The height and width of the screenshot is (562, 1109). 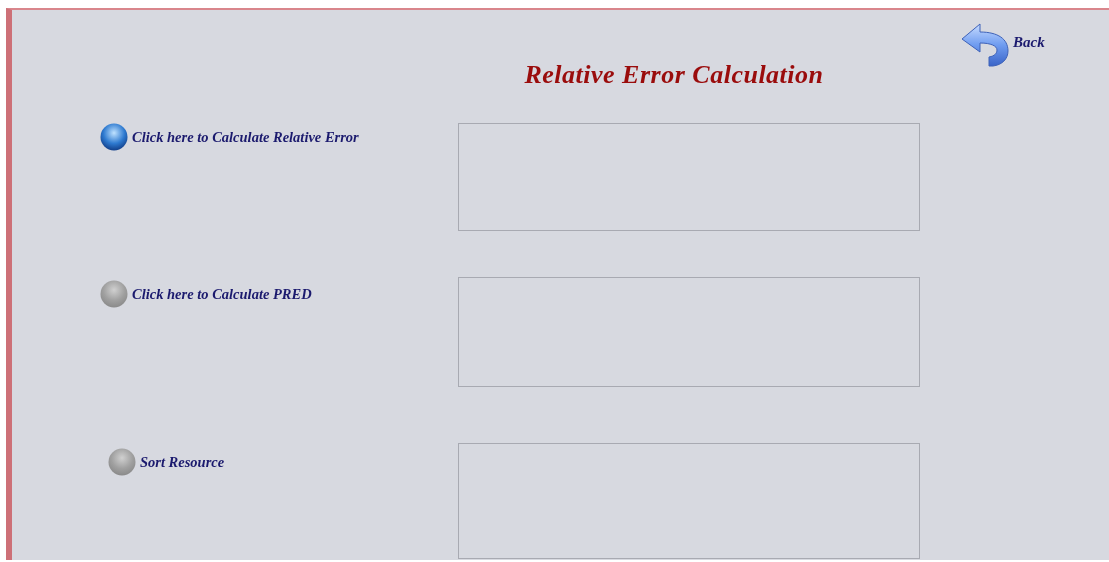 I want to click on back-arrow-icon, so click(x=985, y=44).